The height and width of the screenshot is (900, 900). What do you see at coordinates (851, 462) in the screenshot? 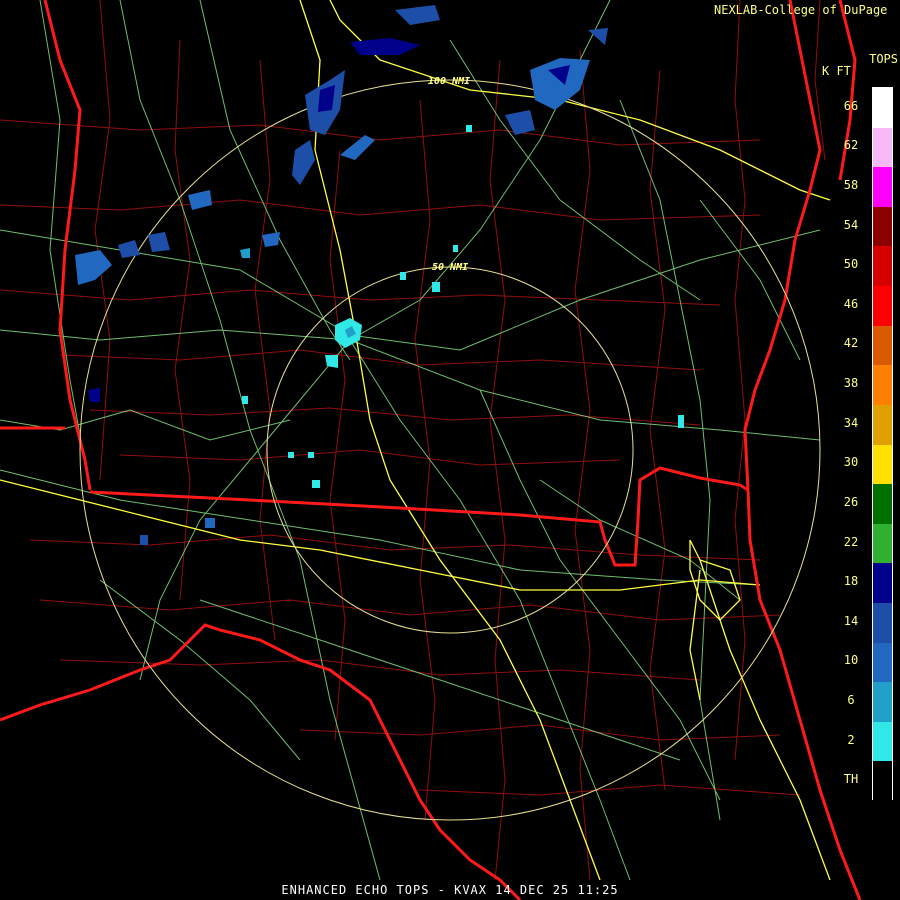
I see `legend-label: 30` at bounding box center [851, 462].